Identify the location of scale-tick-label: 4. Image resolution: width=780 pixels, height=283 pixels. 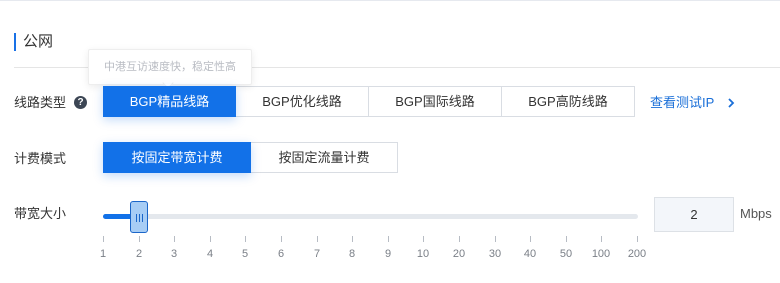
(210, 254).